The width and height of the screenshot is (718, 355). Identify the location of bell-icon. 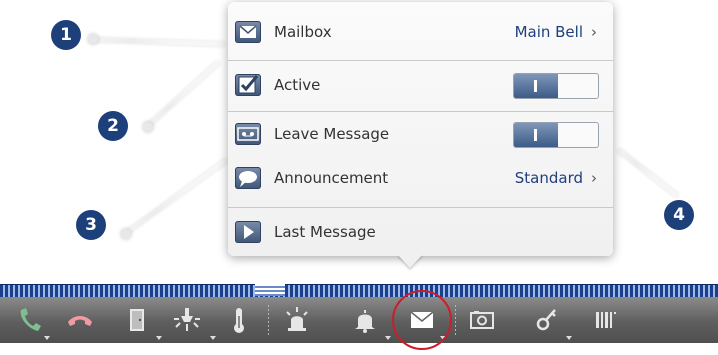
(365, 320).